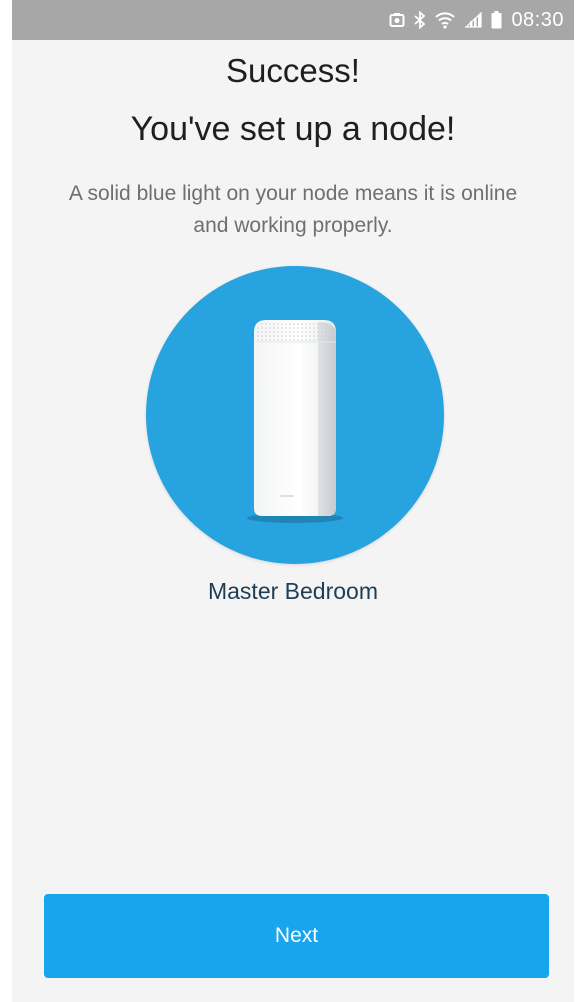 The width and height of the screenshot is (576, 1002). What do you see at coordinates (420, 20) in the screenshot?
I see `bluetooth-icon` at bounding box center [420, 20].